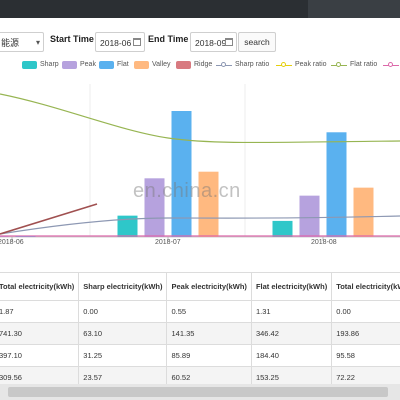  What do you see at coordinates (40, 333) in the screenshot?
I see `table-cell: 741.30` at bounding box center [40, 333].